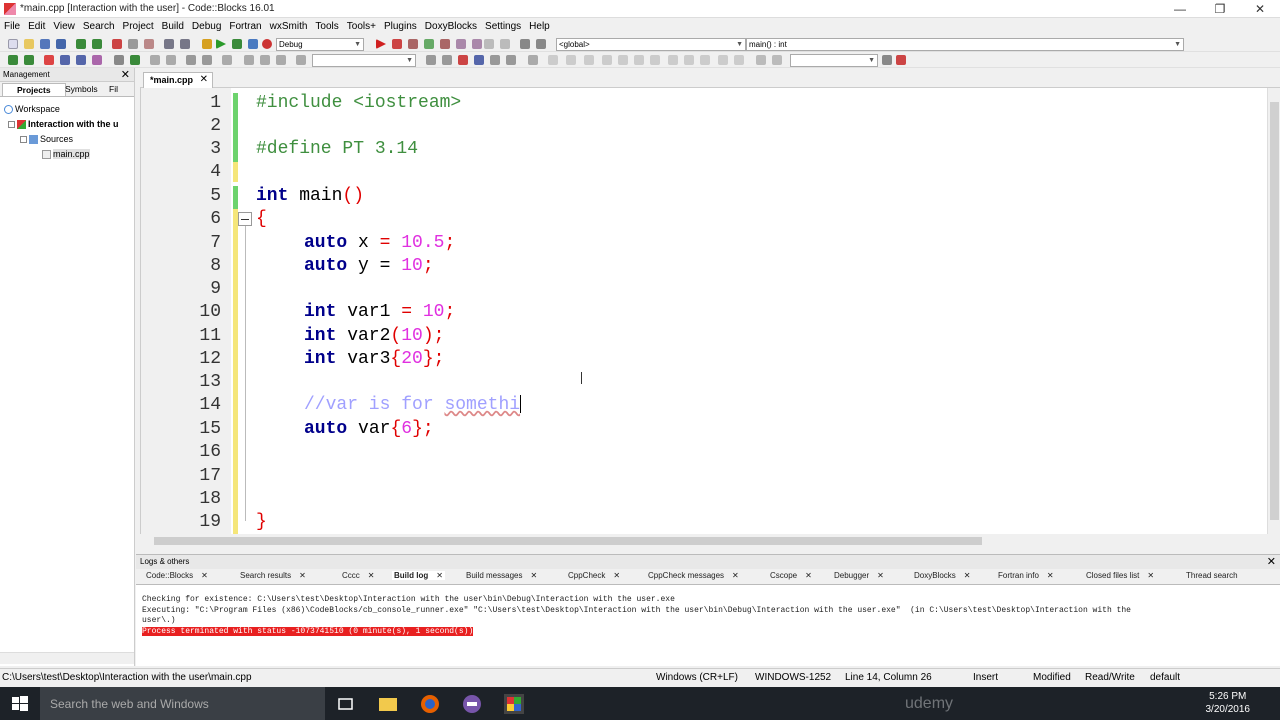  What do you see at coordinates (1260, 9) in the screenshot?
I see `close-button: ✕` at bounding box center [1260, 9].